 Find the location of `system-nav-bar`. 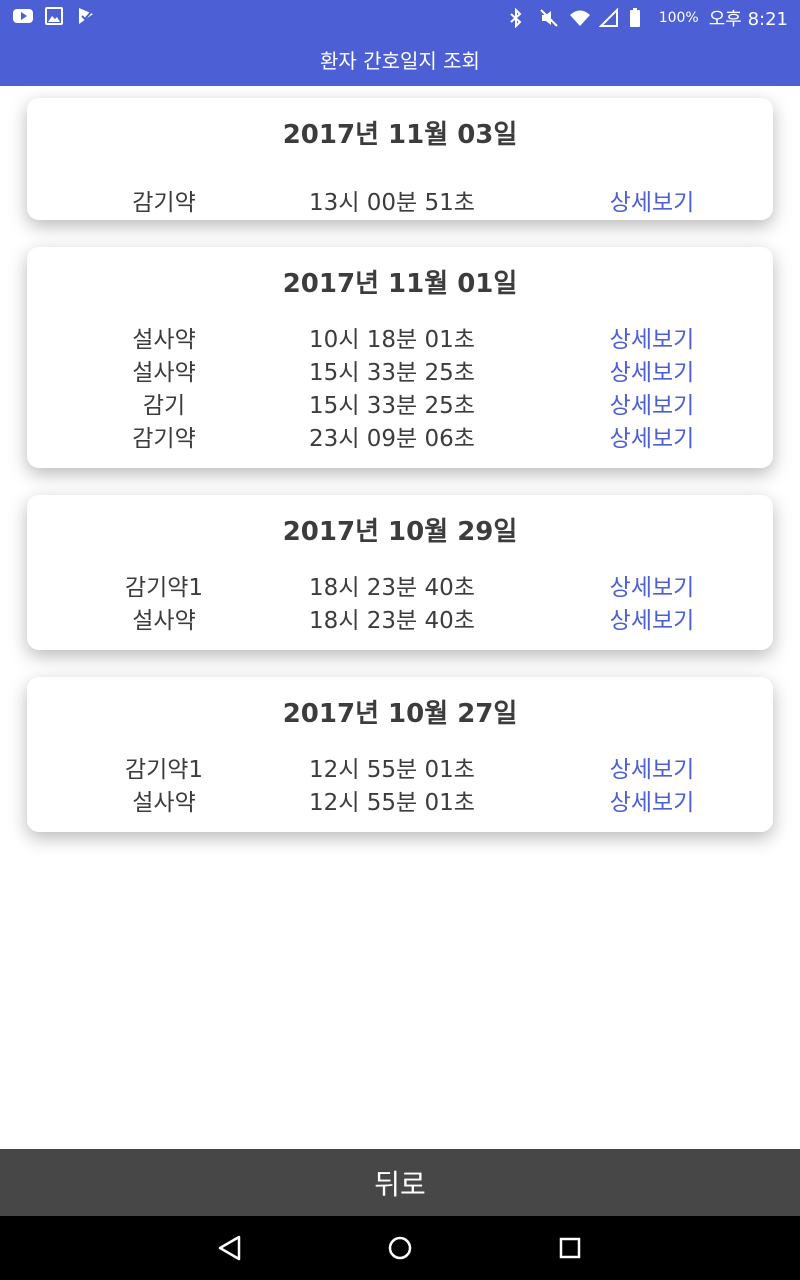

system-nav-bar is located at coordinates (400, 1248).